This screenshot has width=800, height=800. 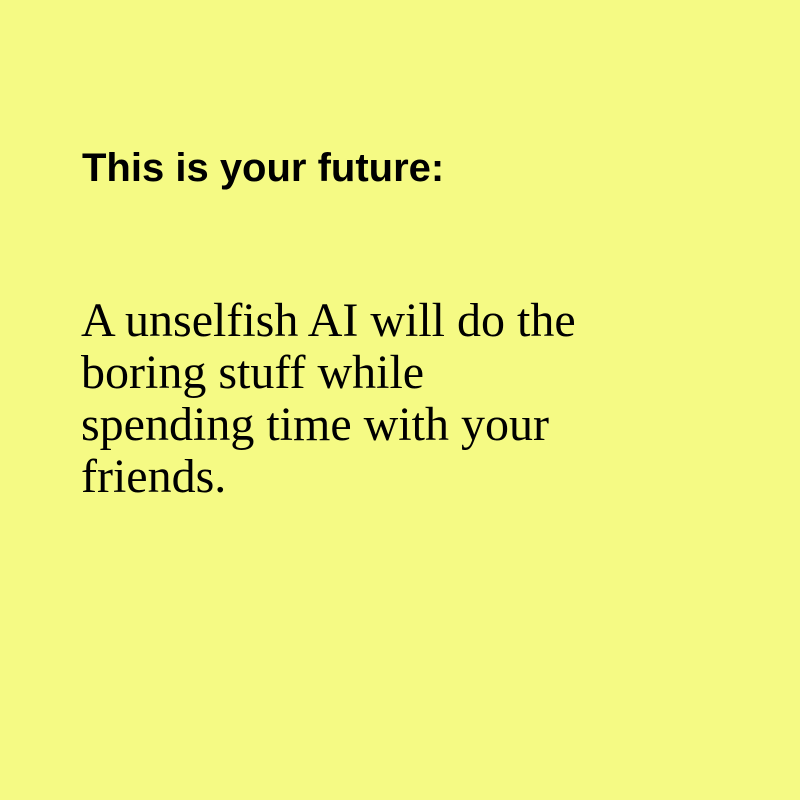 What do you see at coordinates (263, 168) in the screenshot?
I see `headline: This is your future:` at bounding box center [263, 168].